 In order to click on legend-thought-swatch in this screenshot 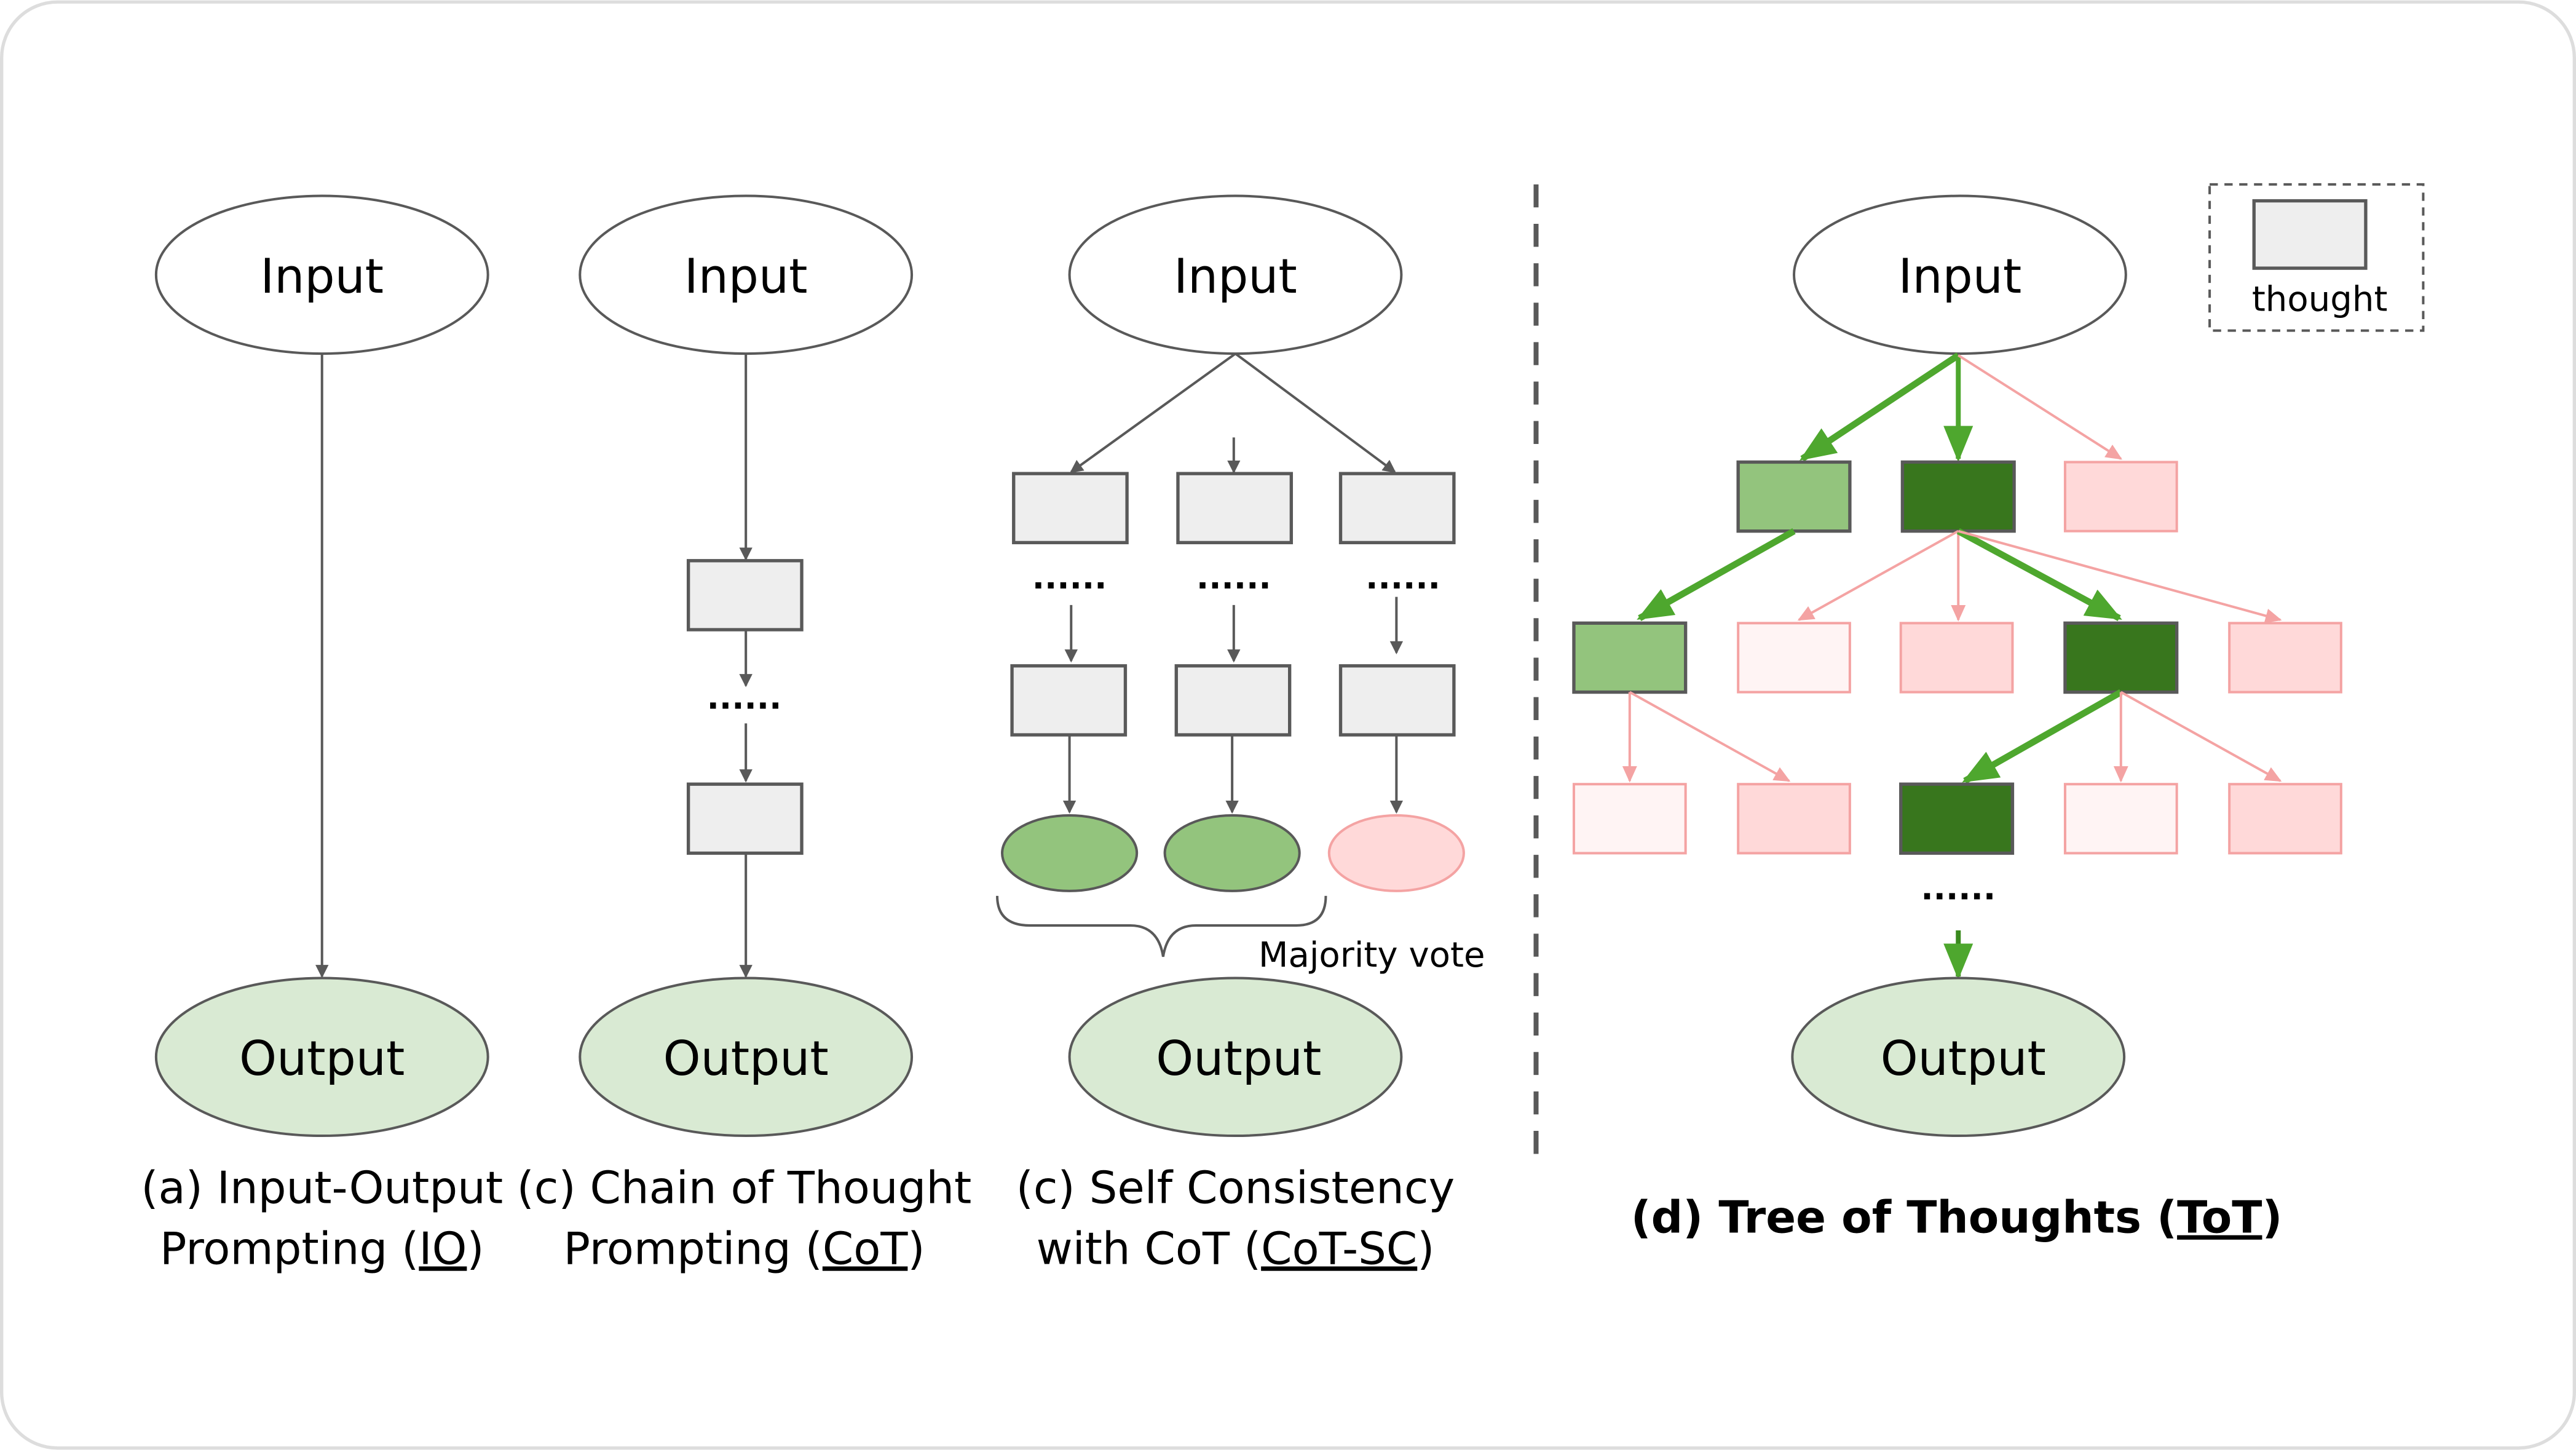, I will do `click(2310, 235)`.